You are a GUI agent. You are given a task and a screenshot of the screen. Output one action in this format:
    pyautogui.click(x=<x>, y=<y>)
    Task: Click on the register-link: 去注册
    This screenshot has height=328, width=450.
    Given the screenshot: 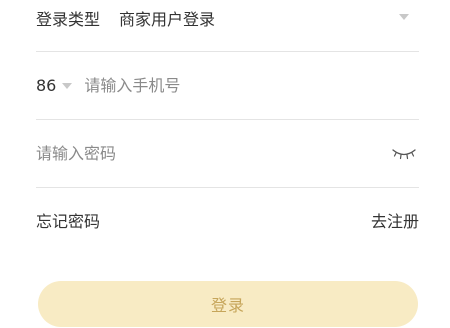 What is the action you would take?
    pyautogui.click(x=395, y=220)
    